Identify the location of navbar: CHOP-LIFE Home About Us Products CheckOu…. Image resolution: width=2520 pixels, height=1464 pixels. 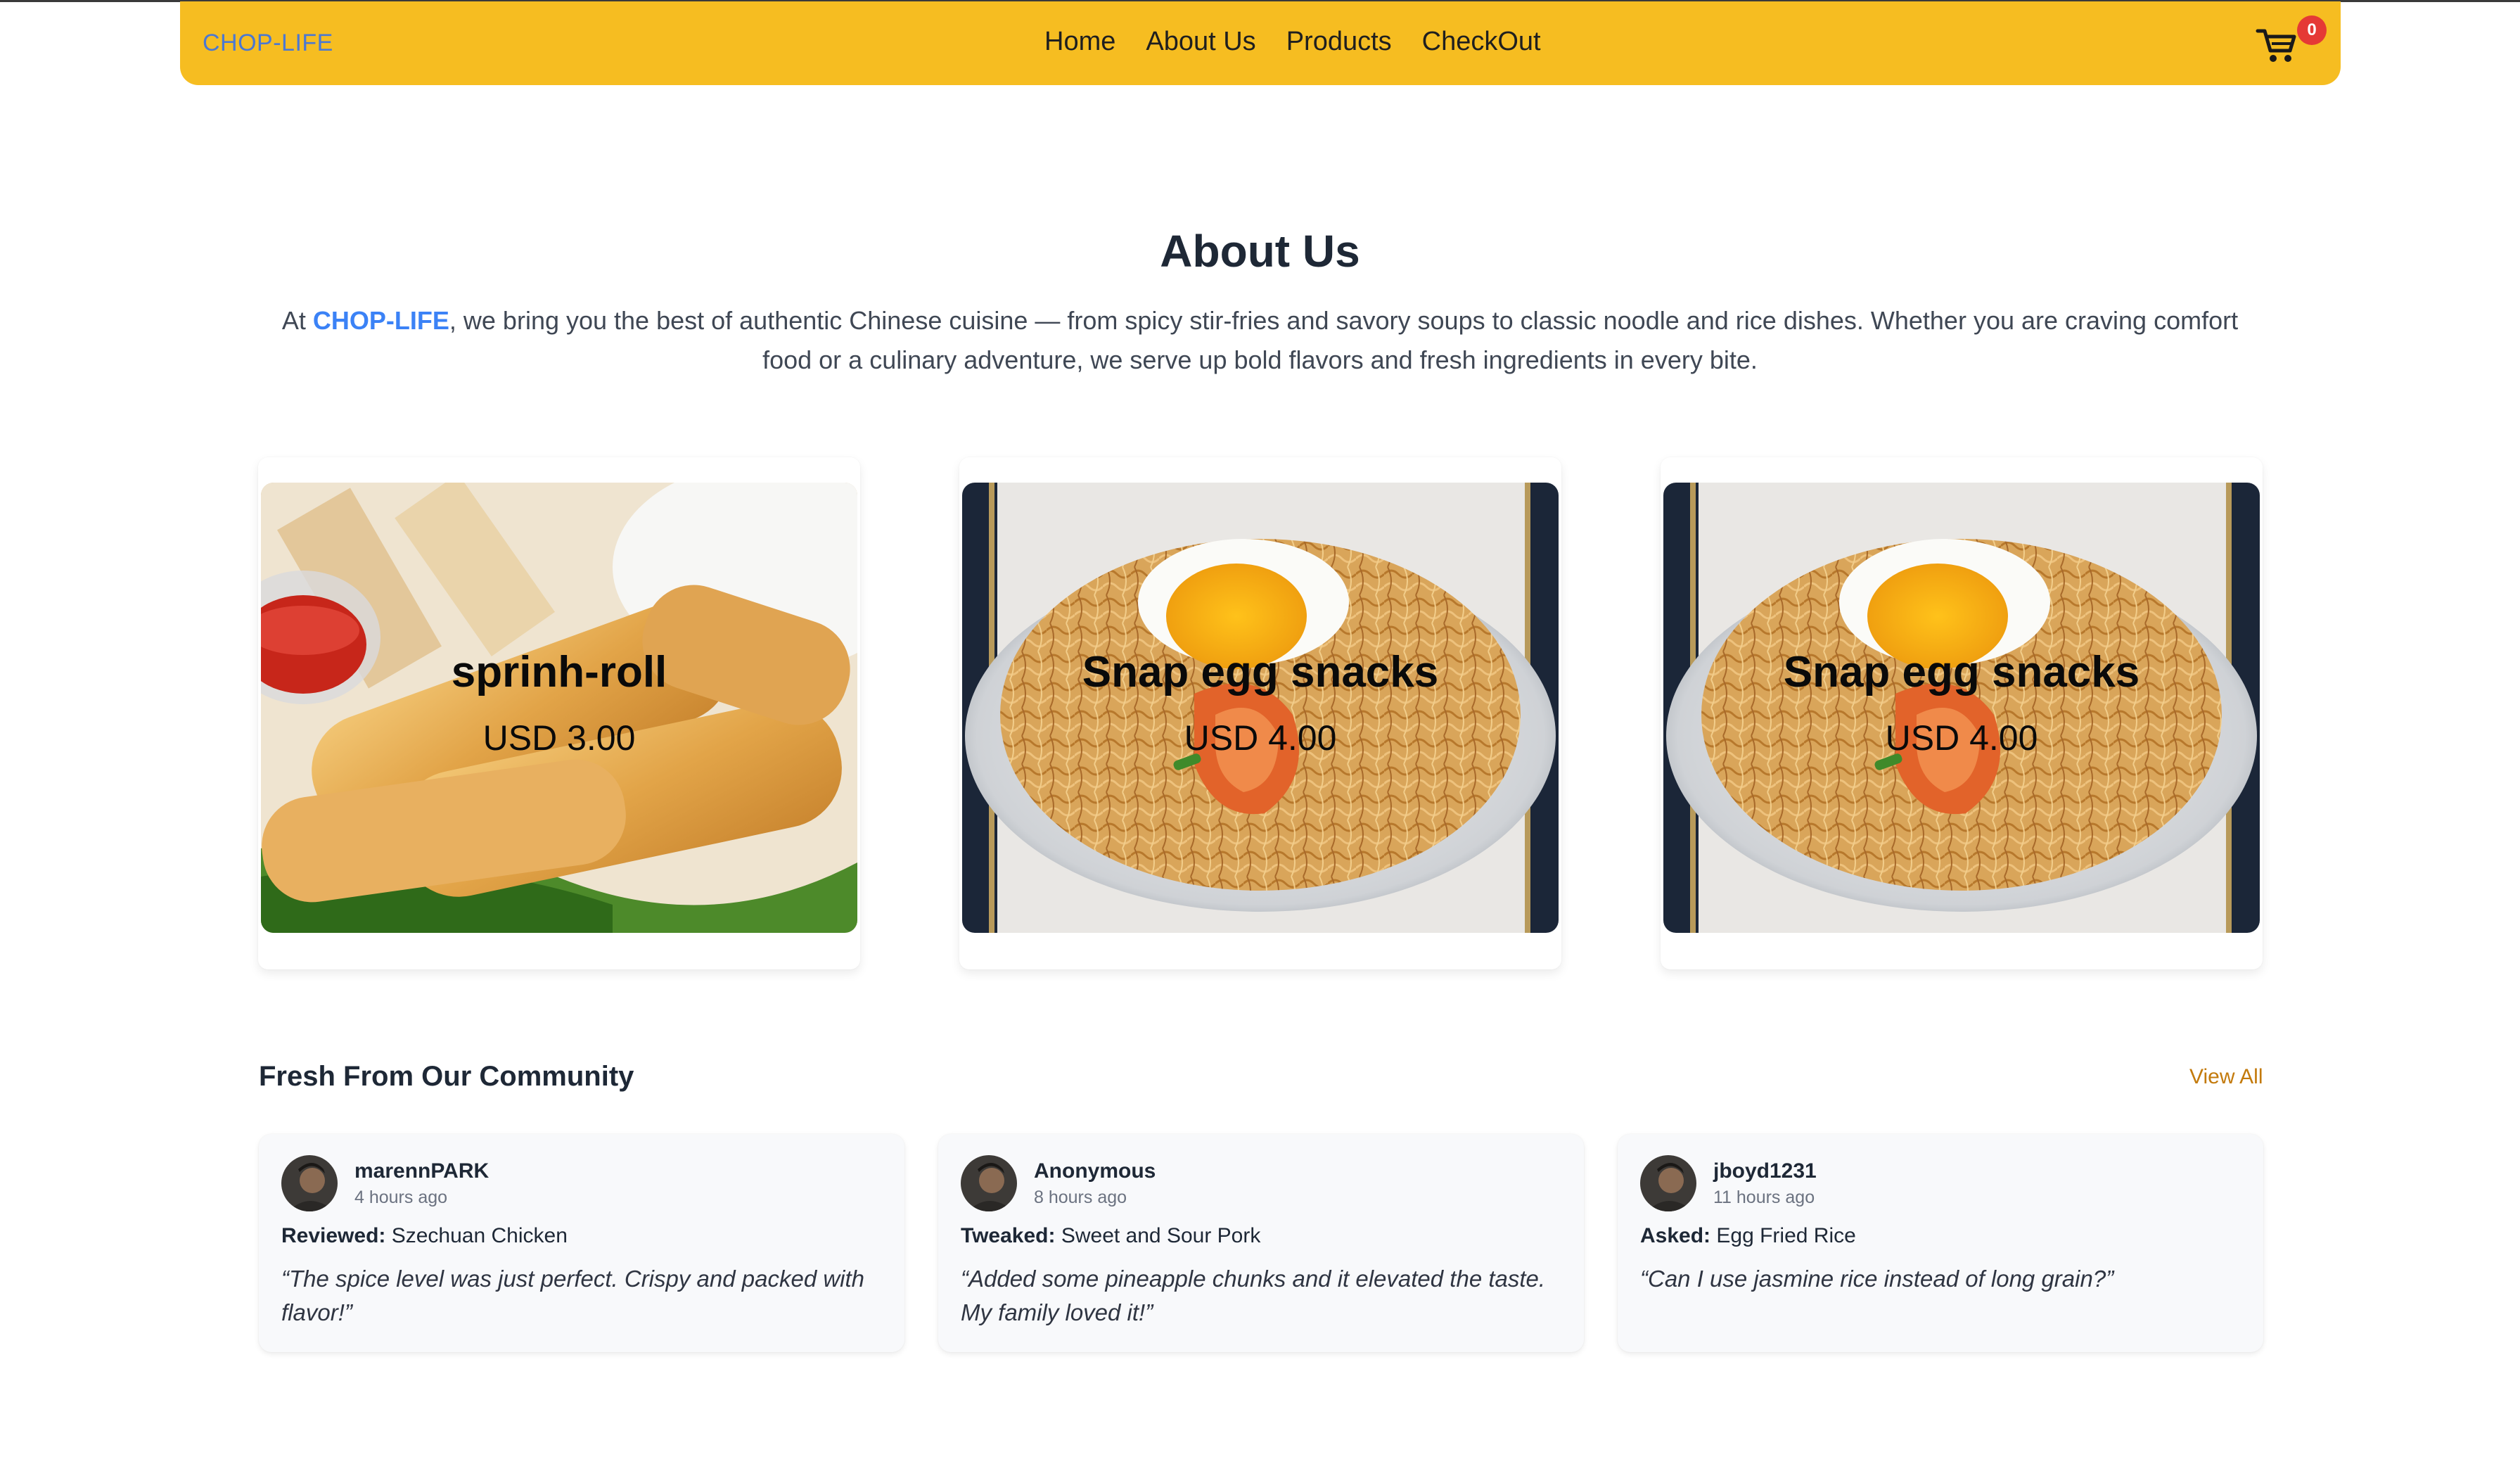
(1260, 43).